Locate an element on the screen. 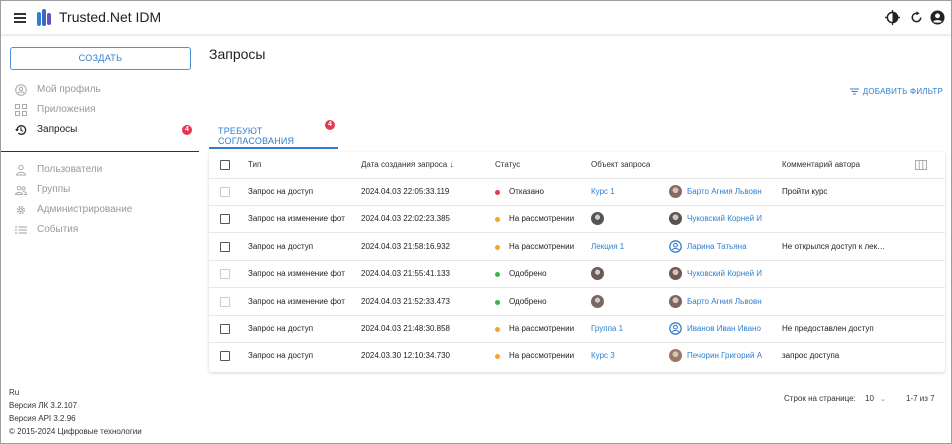 The width and height of the screenshot is (952, 444). add-filter-label: ДОБАВИТЬ ФИЛЬТР is located at coordinates (902, 91).